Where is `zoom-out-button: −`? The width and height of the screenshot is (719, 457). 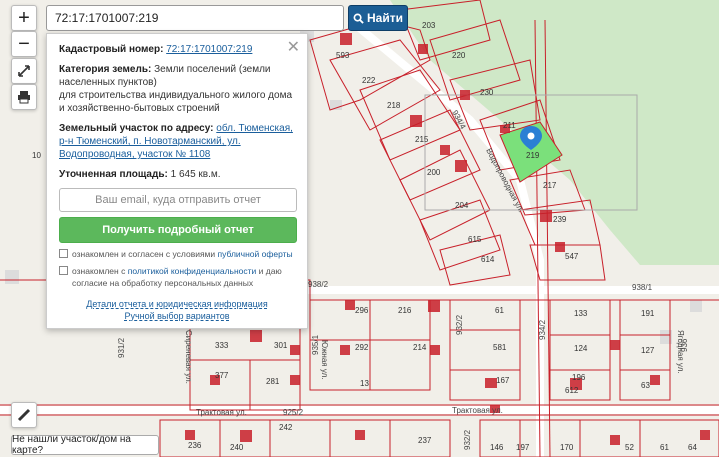
zoom-out-button: − is located at coordinates (24, 44).